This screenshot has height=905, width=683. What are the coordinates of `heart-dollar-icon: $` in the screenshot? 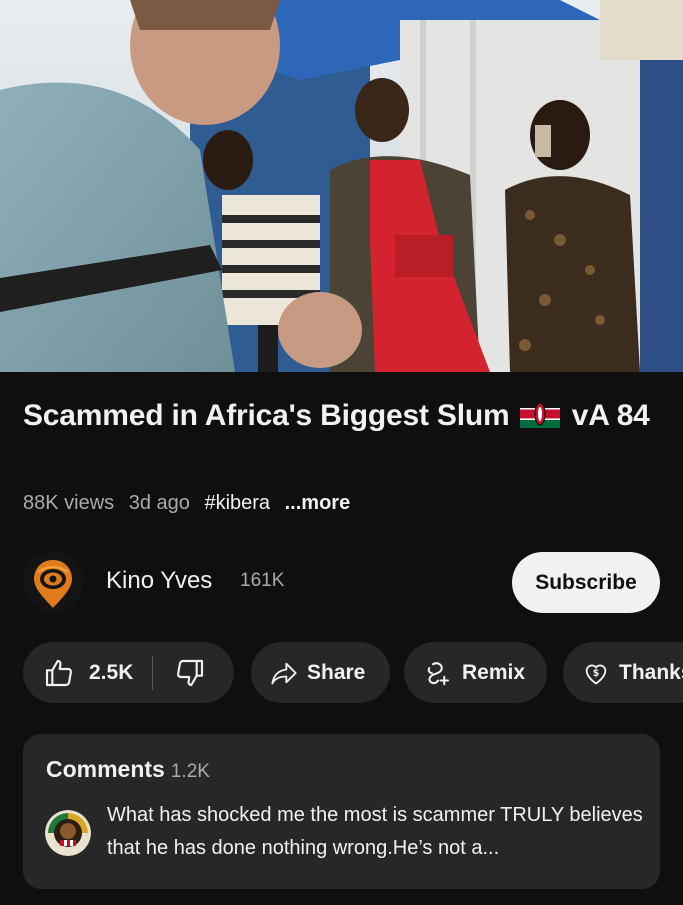 It's located at (596, 673).